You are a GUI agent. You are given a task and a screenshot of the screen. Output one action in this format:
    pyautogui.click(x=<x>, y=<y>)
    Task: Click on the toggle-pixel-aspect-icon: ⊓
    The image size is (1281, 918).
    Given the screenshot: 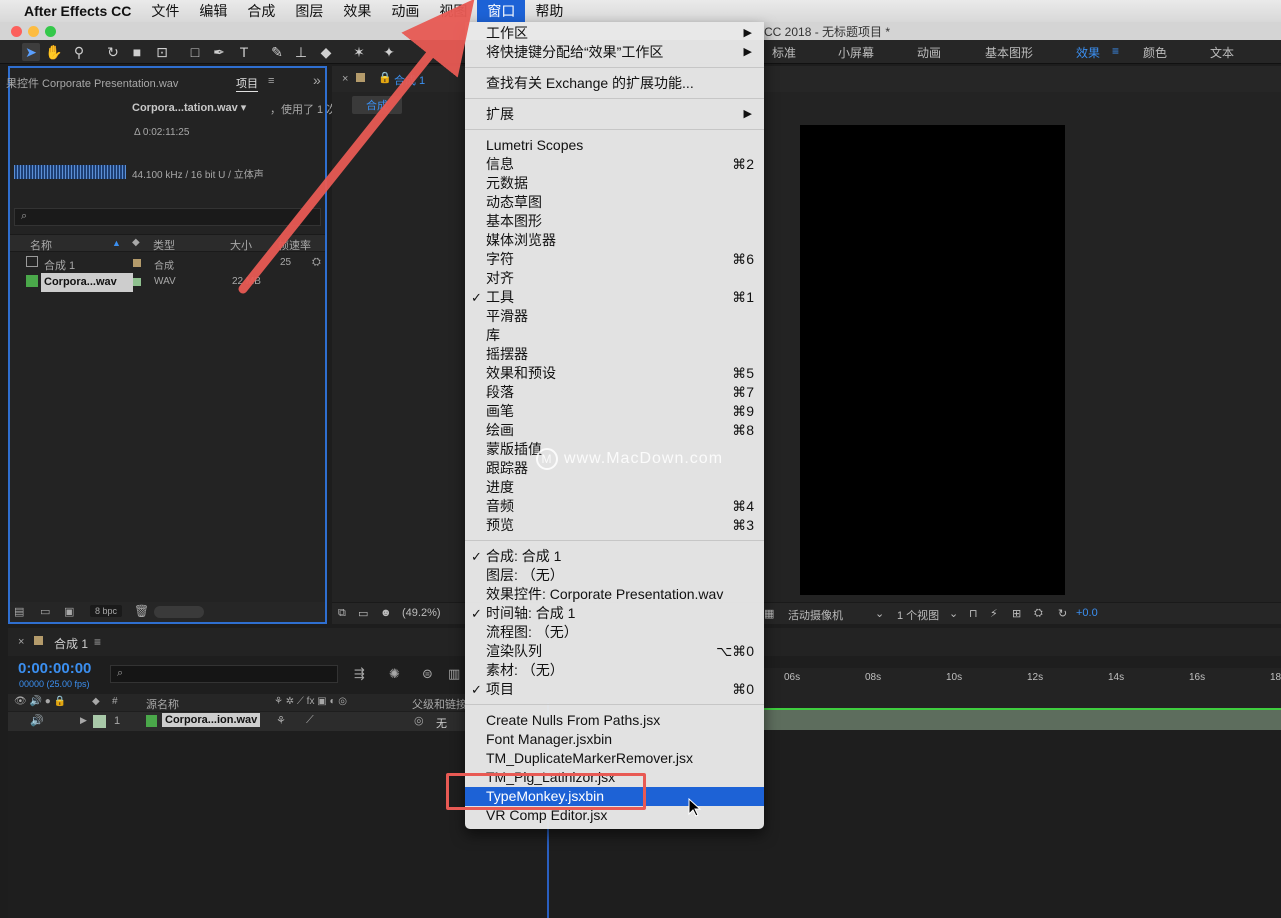 What is the action you would take?
    pyautogui.click(x=973, y=613)
    